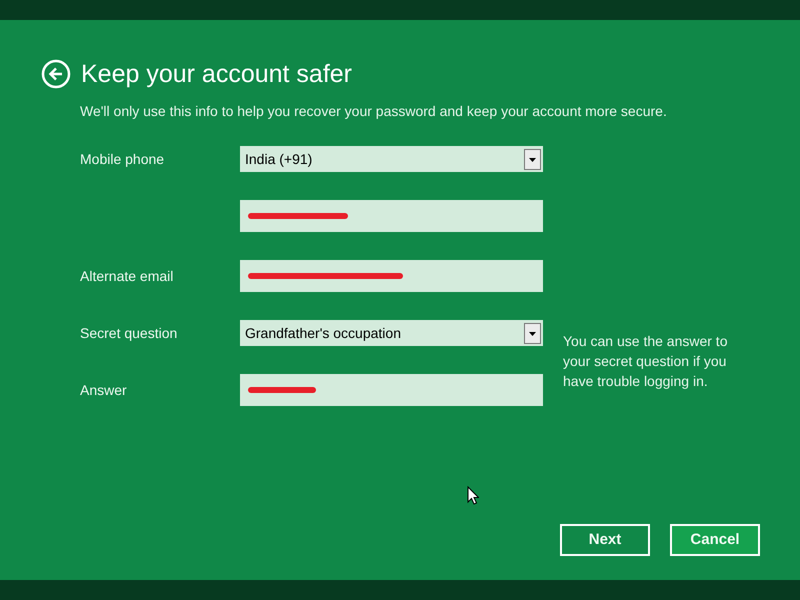 This screenshot has height=600, width=800. What do you see at coordinates (216, 74) in the screenshot?
I see `page-title: Keep your account safer` at bounding box center [216, 74].